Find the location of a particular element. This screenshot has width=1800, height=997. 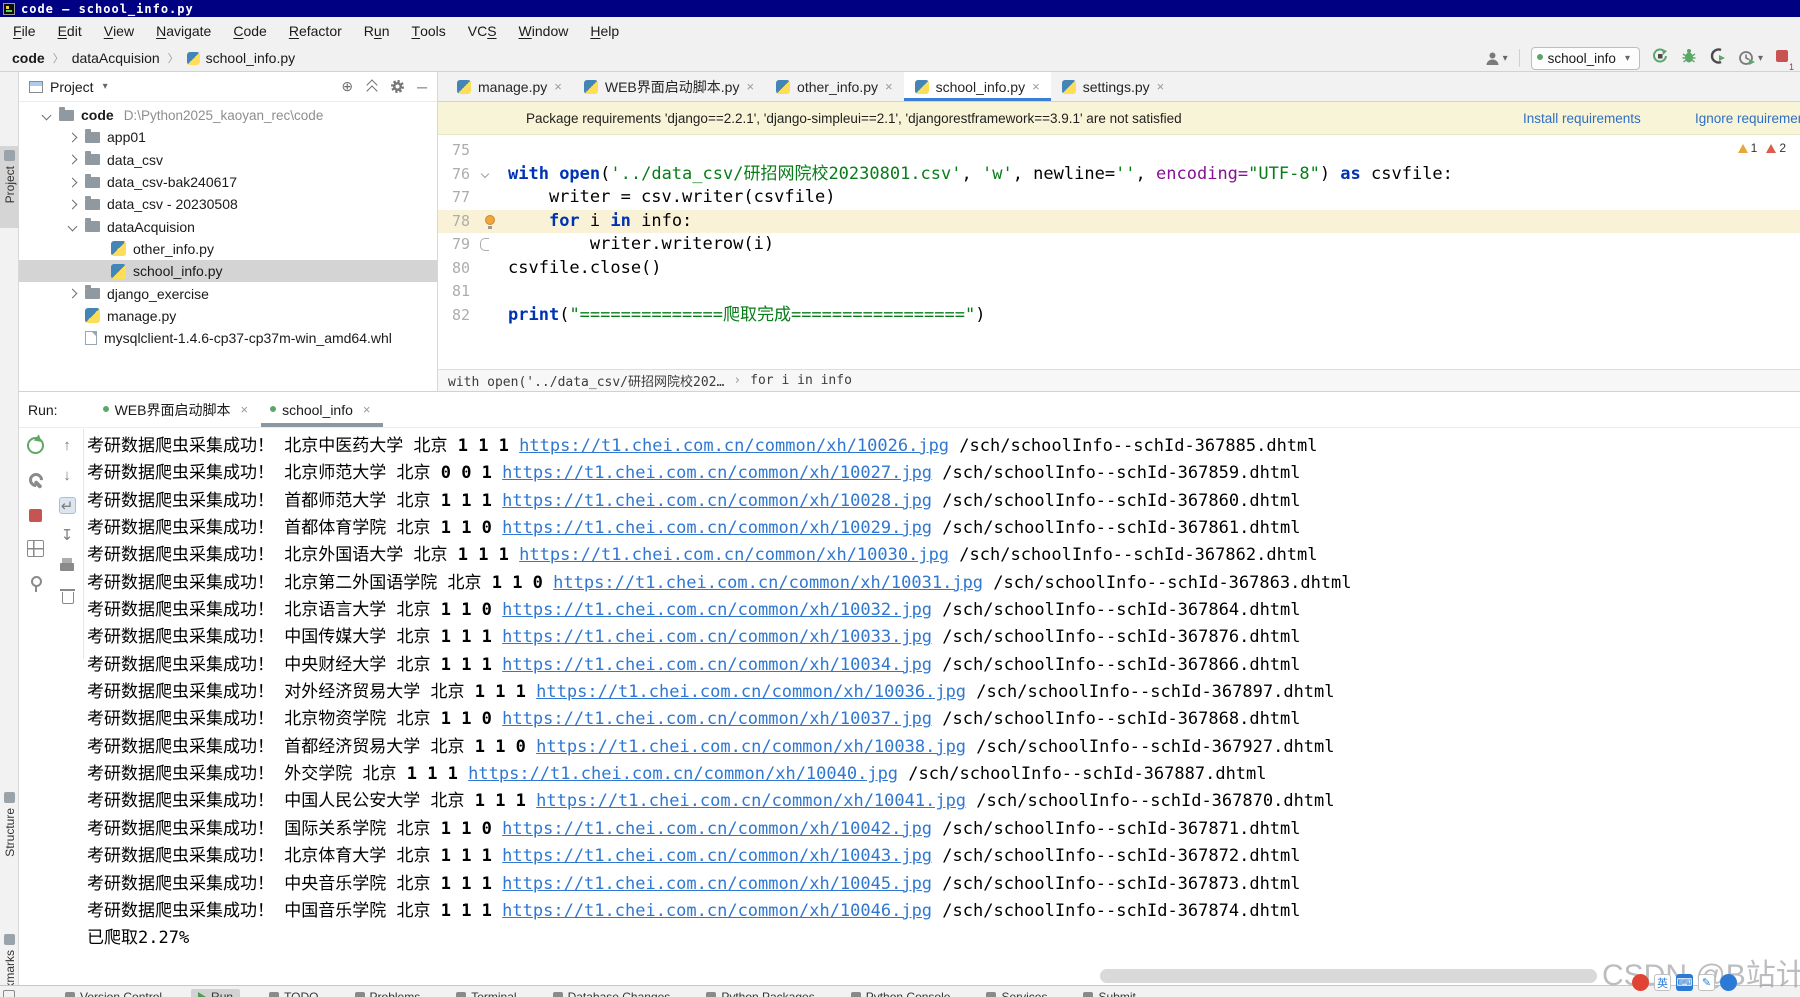

menu-item-navigate: Navigate is located at coordinates (183, 31).